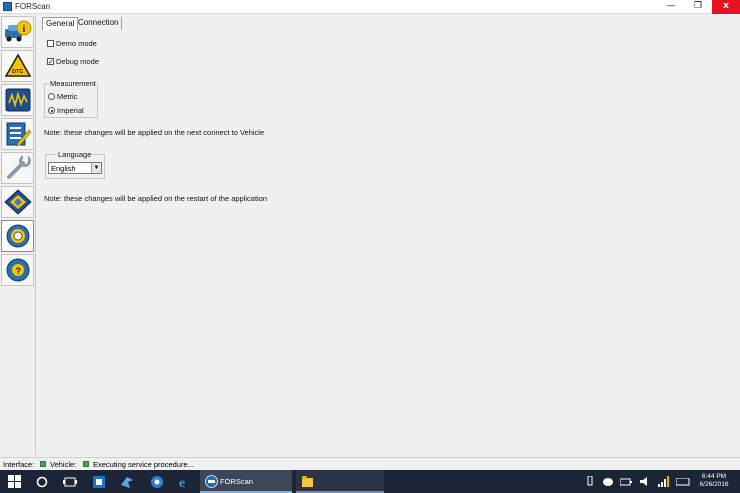  I want to click on settings-gear-icon, so click(18, 236).